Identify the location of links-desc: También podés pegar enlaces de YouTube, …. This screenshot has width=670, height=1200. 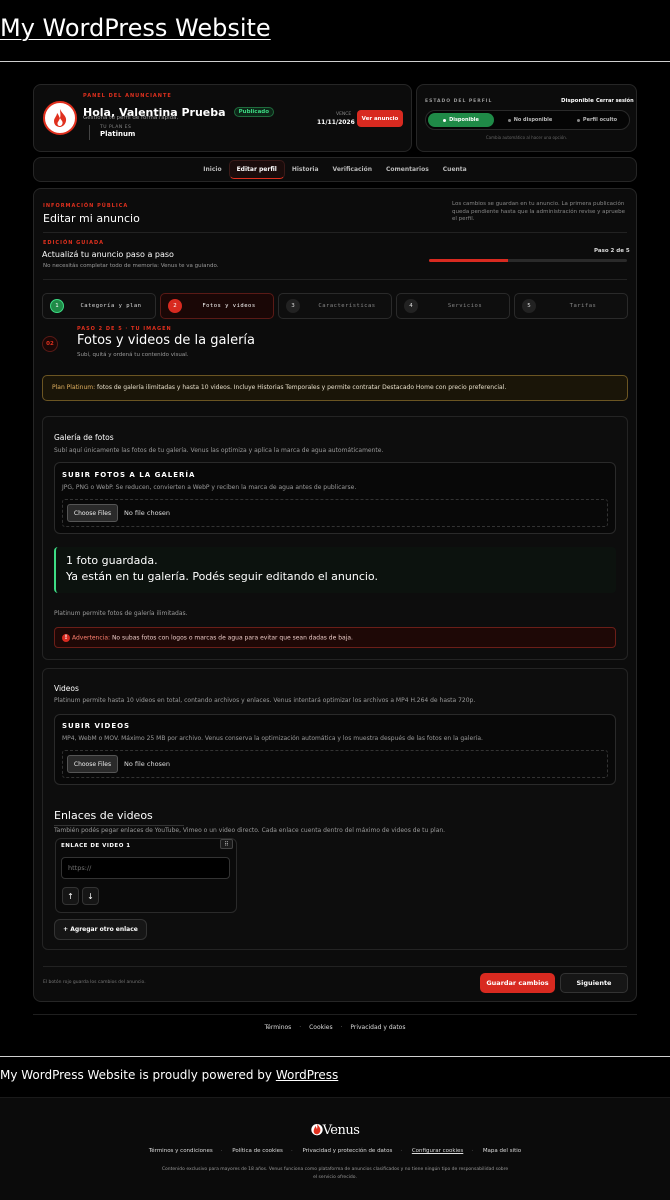
(250, 830).